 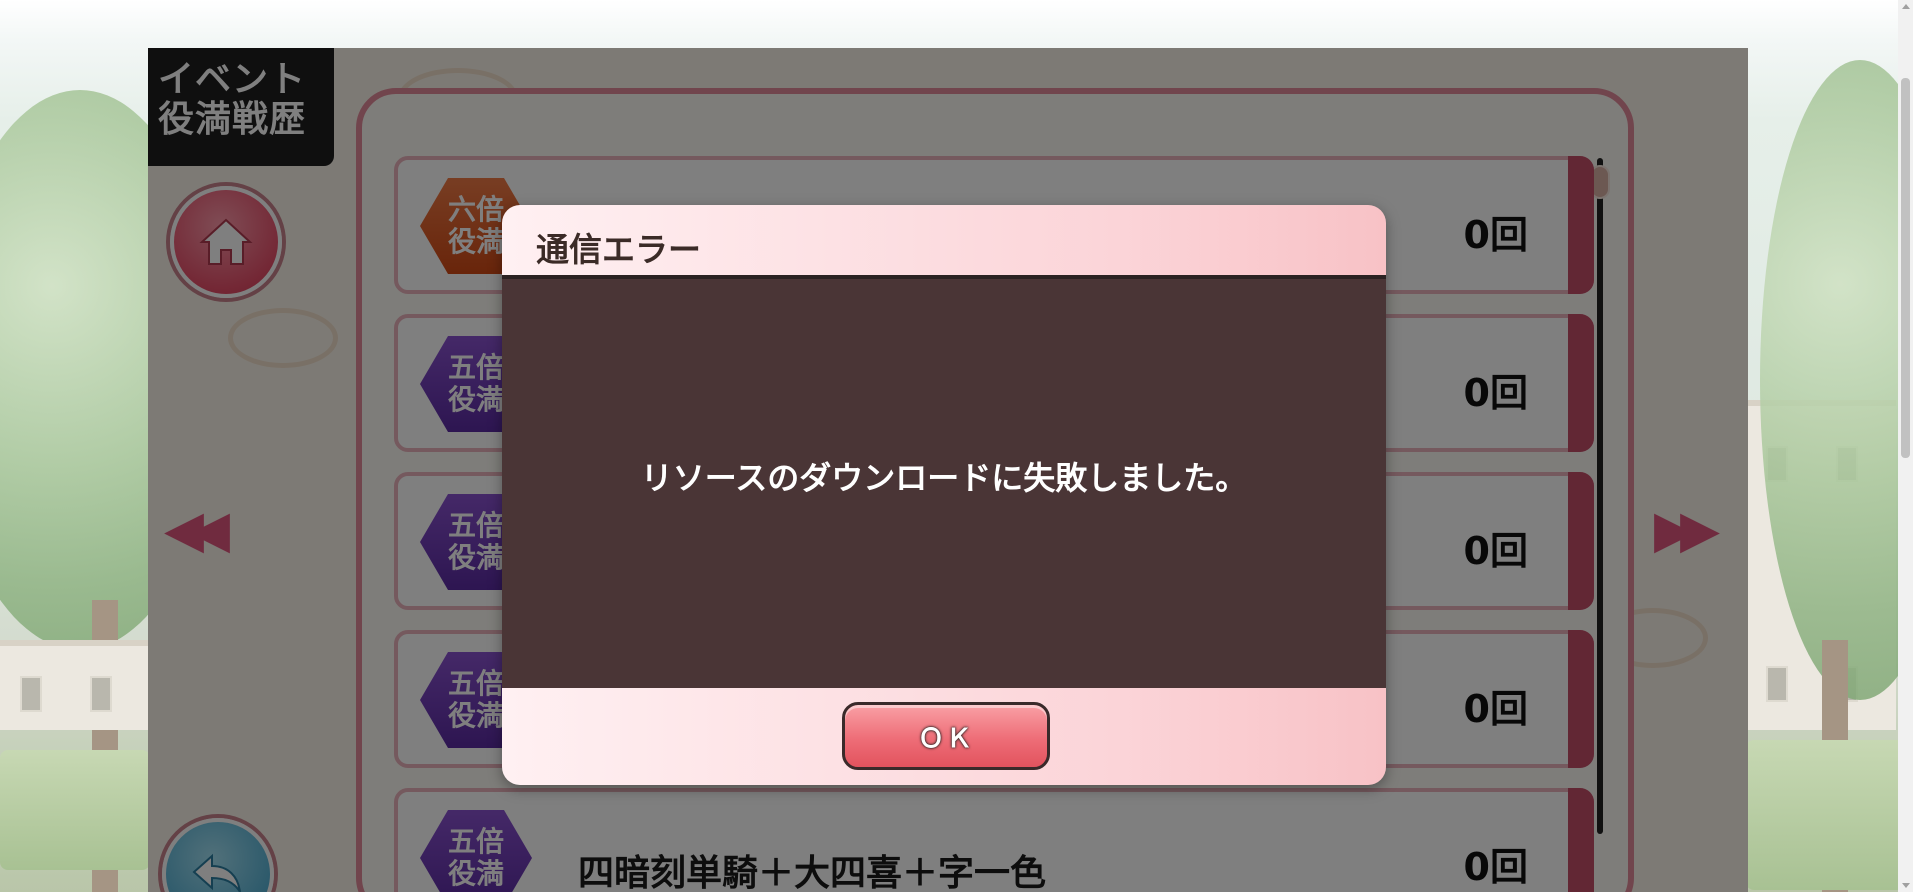 I want to click on hedge-right, so click(x=1826, y=815).